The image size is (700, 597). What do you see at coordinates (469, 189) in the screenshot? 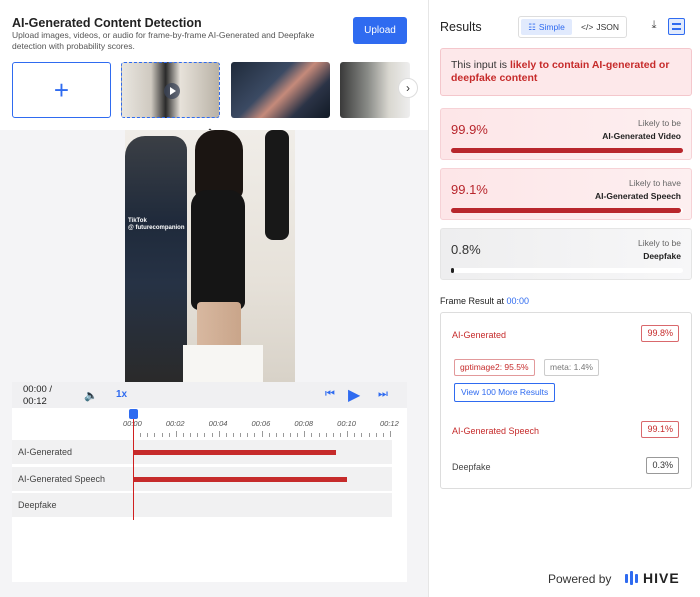
I see `score-value: 99.1%` at bounding box center [469, 189].